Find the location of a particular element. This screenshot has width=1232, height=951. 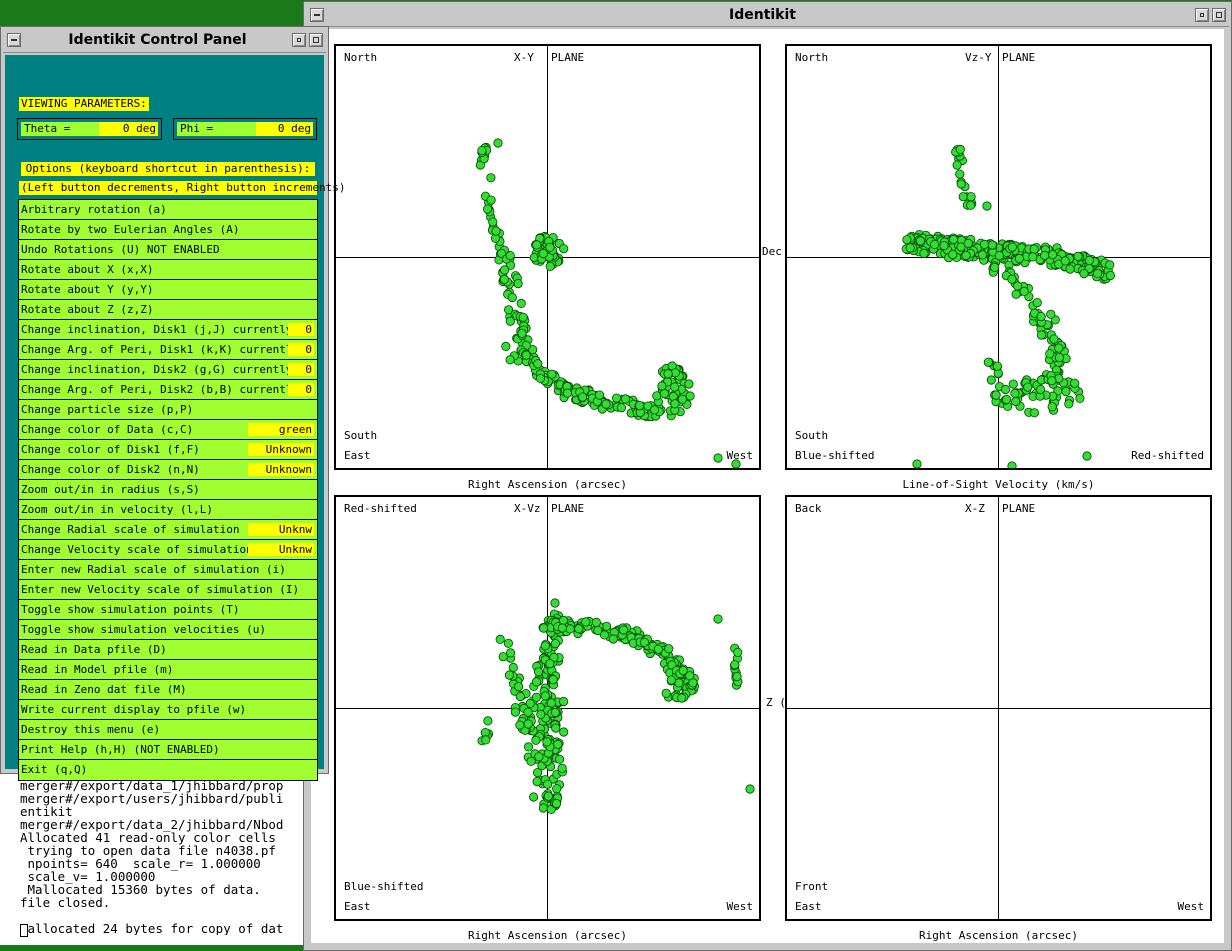

menu-item: Toggle show simulation points (T) is located at coordinates (168, 610).